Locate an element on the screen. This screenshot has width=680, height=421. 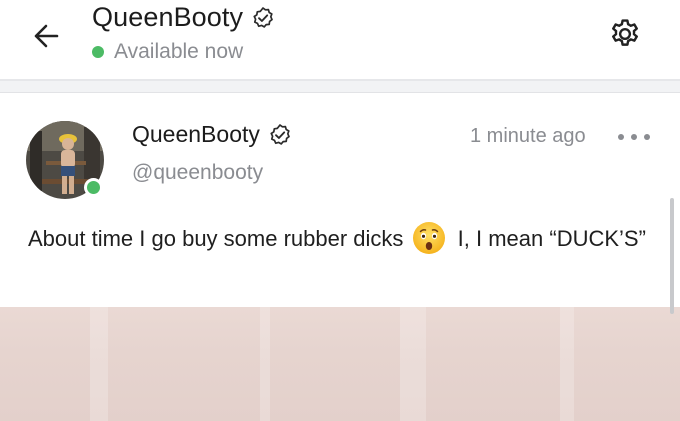
settings-button is located at coordinates (625, 34).